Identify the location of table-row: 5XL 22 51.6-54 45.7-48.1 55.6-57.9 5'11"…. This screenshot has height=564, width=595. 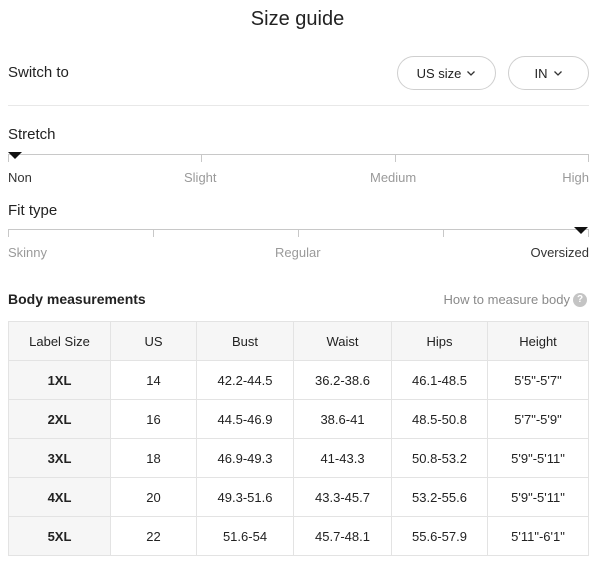
(298, 536).